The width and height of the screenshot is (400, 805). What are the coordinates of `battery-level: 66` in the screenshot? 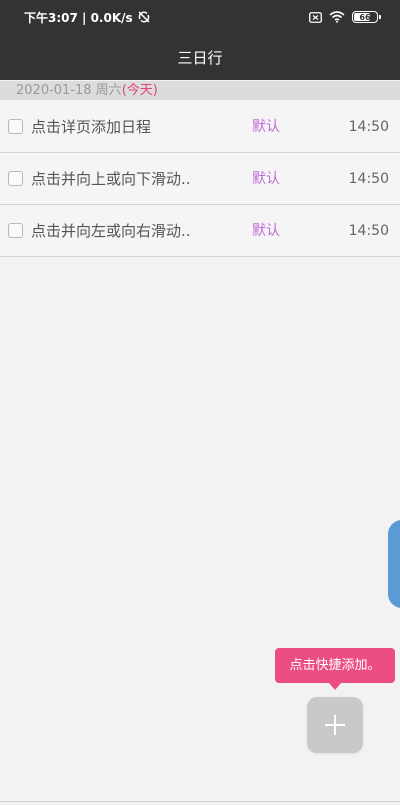 It's located at (365, 17).